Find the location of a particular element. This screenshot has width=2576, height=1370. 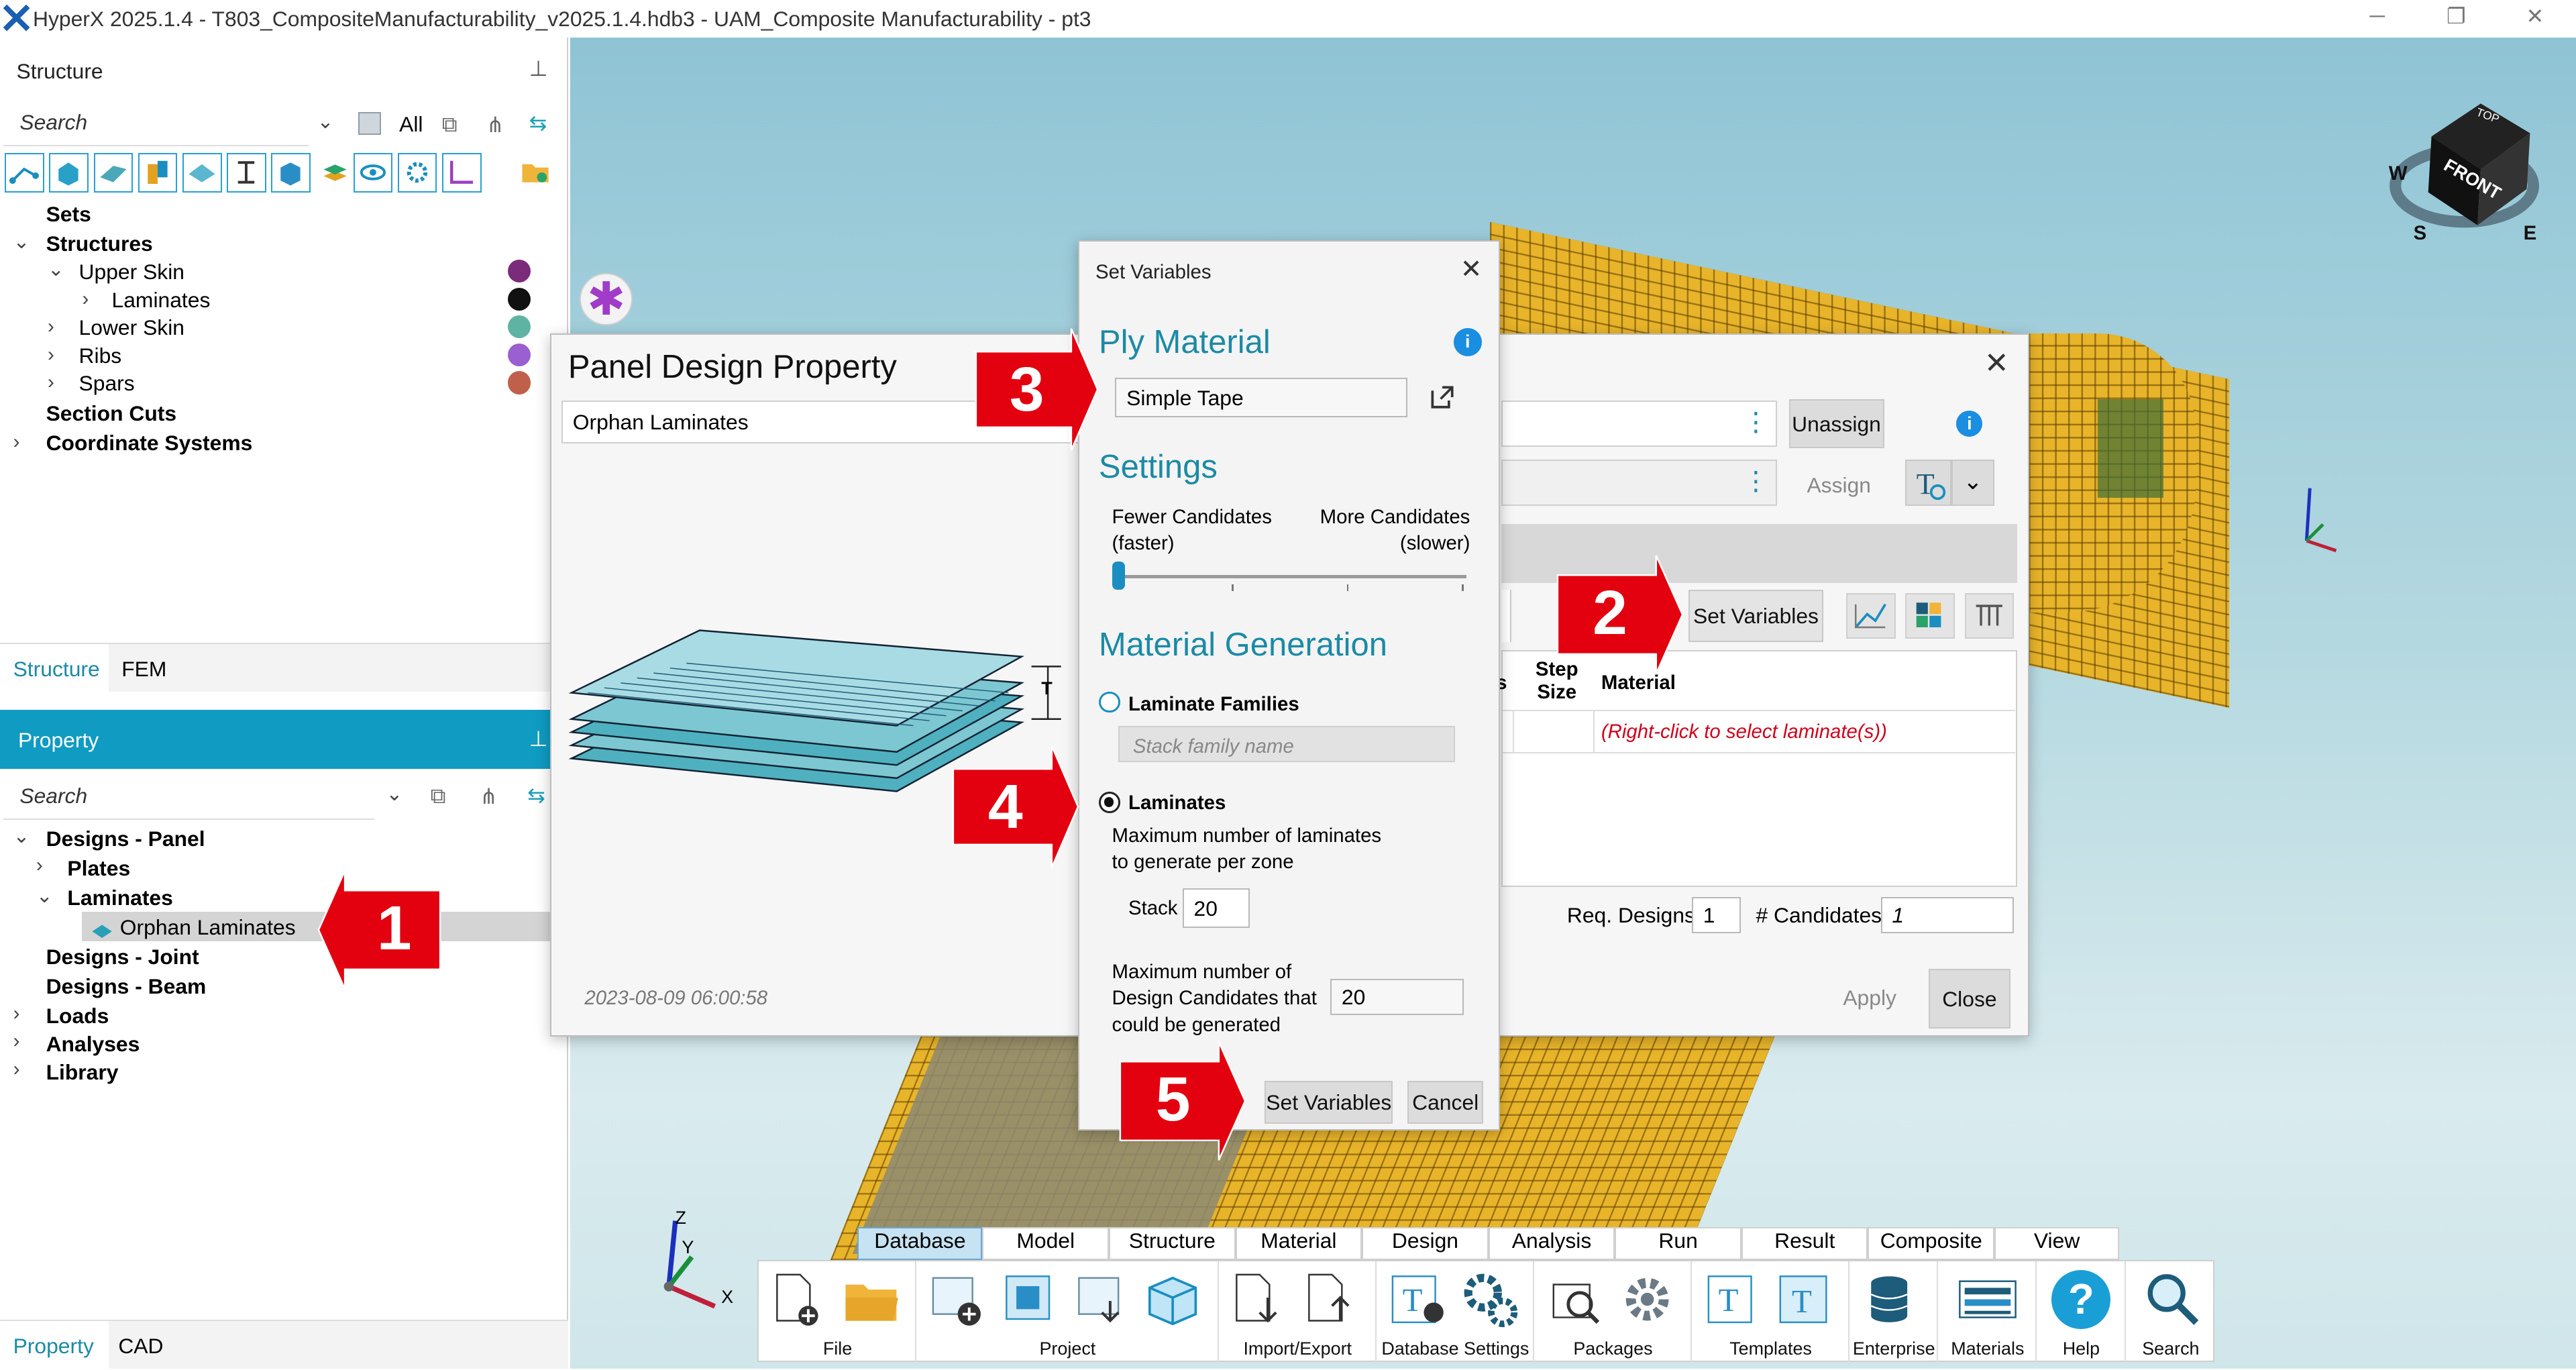

package-search-icon is located at coordinates (1576, 1299).